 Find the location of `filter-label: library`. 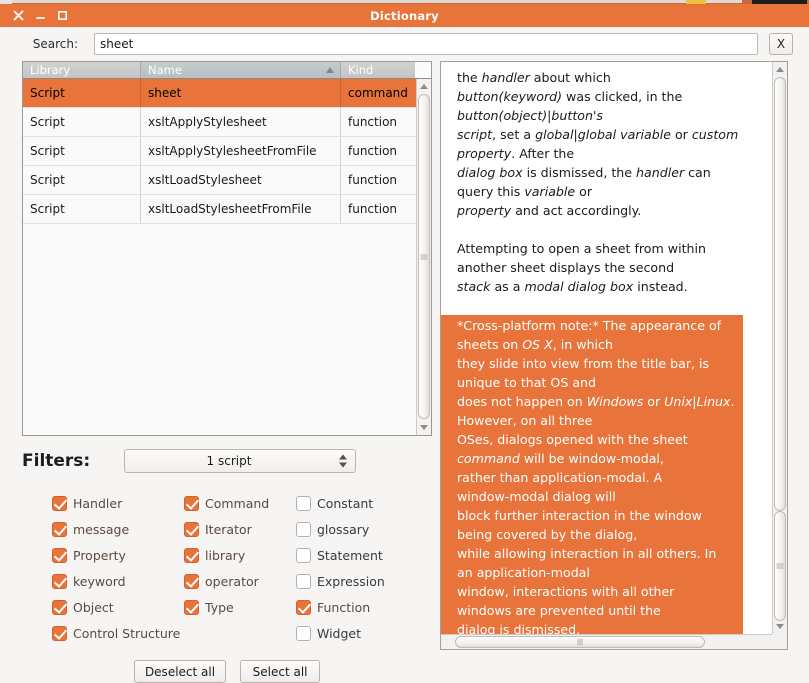

filter-label: library is located at coordinates (225, 555).